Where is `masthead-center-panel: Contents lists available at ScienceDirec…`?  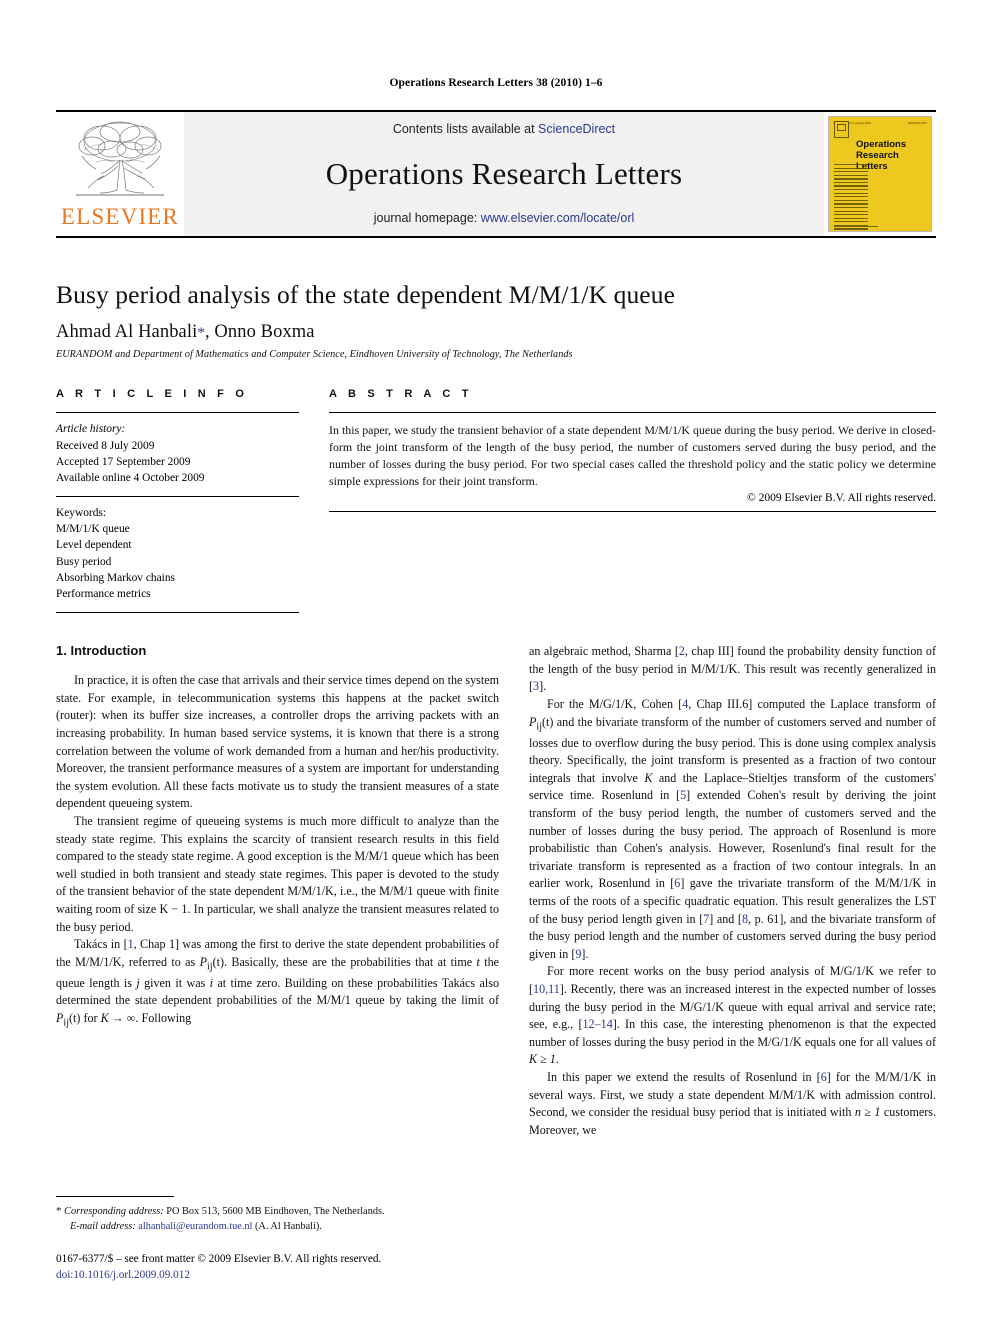
masthead-center-panel: Contents lists available at ScienceDirec… is located at coordinates (504, 174).